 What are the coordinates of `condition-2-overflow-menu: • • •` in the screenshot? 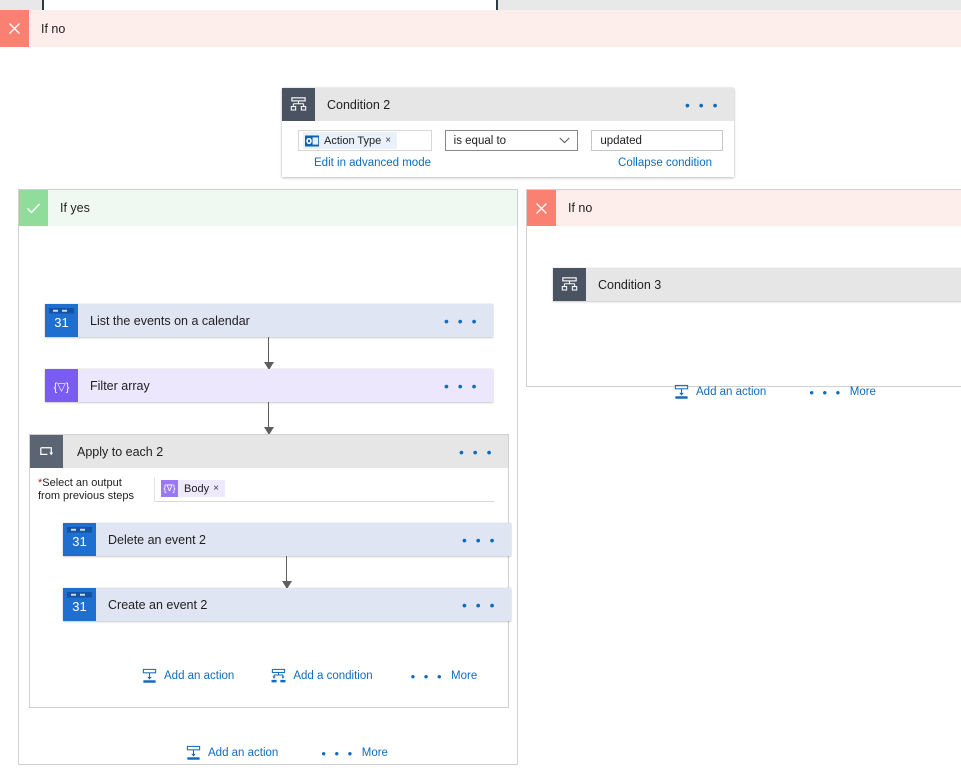 It's located at (702, 104).